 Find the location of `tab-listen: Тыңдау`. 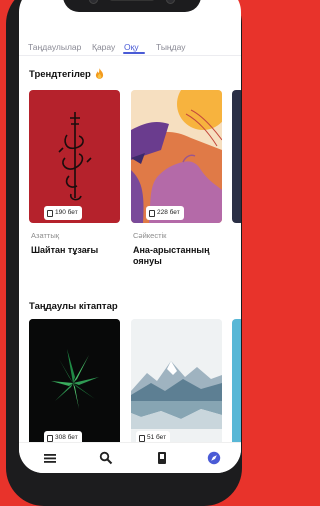

tab-listen: Тыңдау is located at coordinates (170, 47).